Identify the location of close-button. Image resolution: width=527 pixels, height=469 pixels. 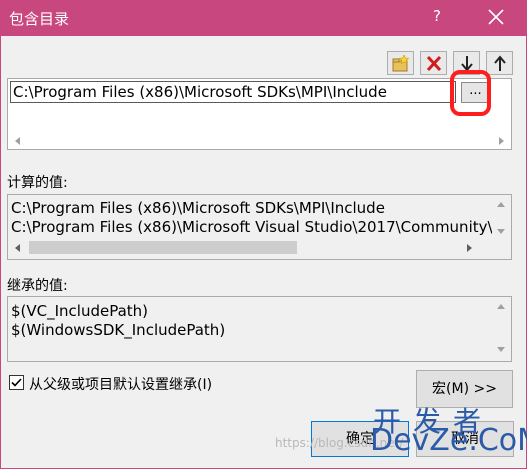
(496, 17).